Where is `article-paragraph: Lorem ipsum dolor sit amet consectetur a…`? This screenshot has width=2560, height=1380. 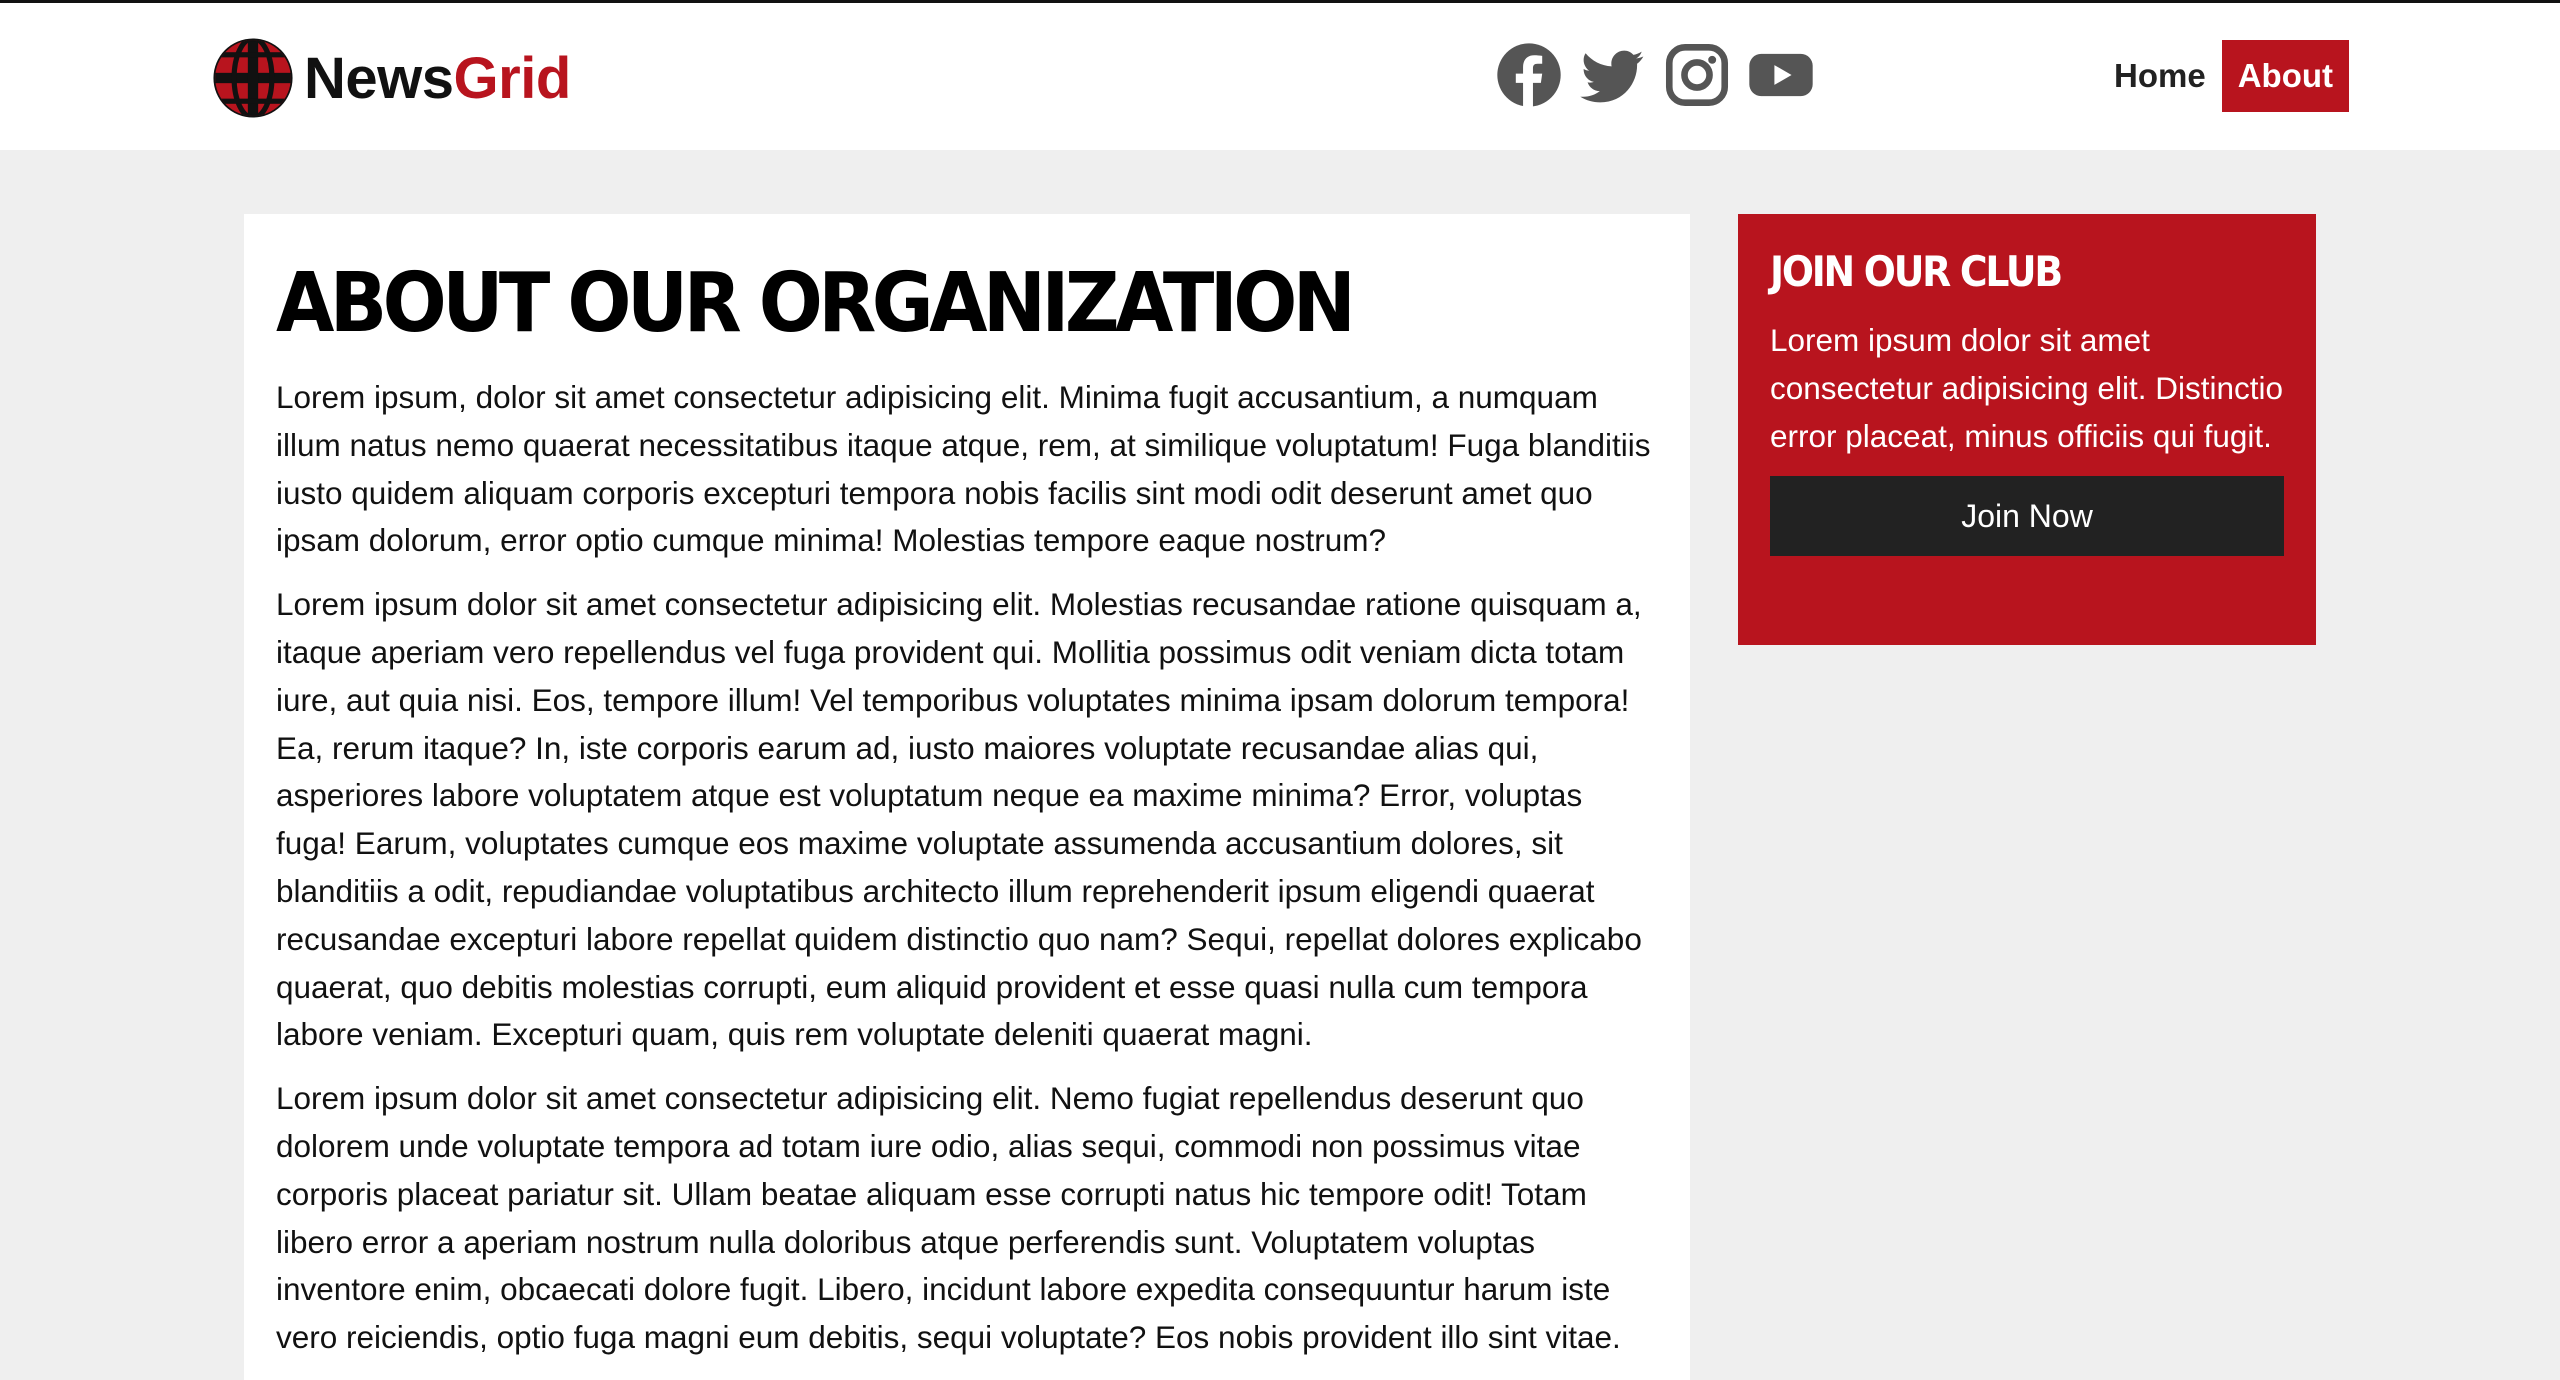
article-paragraph: Lorem ipsum dolor sit amet consectetur a… is located at coordinates (948, 1218).